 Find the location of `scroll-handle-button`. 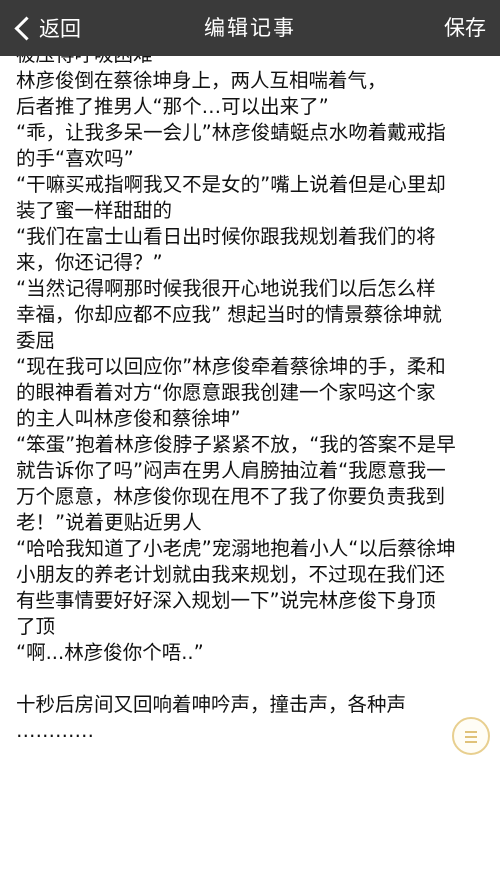

scroll-handle-button is located at coordinates (471, 736).